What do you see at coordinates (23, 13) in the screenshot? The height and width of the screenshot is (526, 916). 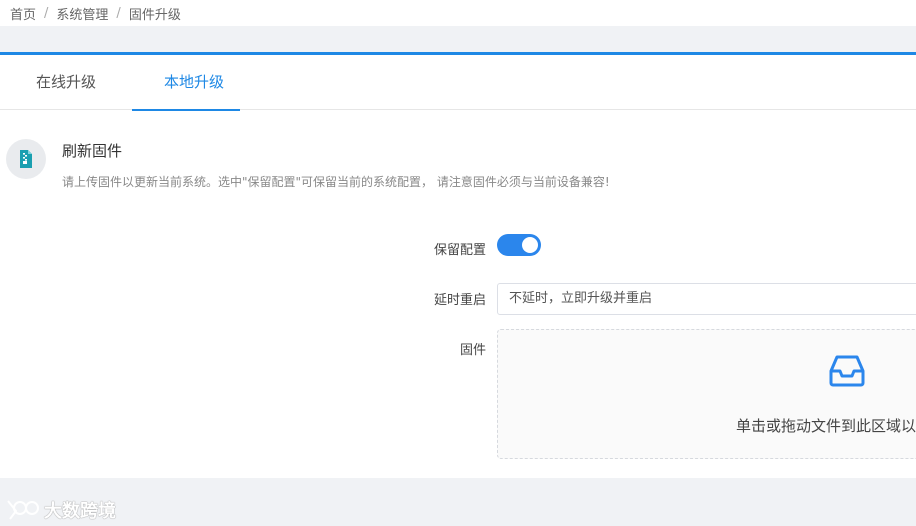 I see `breadcrumb-home: 首页` at bounding box center [23, 13].